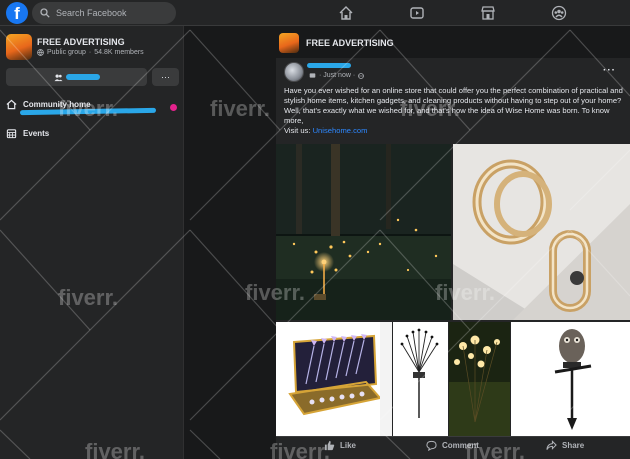  What do you see at coordinates (119, 52) in the screenshot?
I see `member-count: 54.8K members` at bounding box center [119, 52].